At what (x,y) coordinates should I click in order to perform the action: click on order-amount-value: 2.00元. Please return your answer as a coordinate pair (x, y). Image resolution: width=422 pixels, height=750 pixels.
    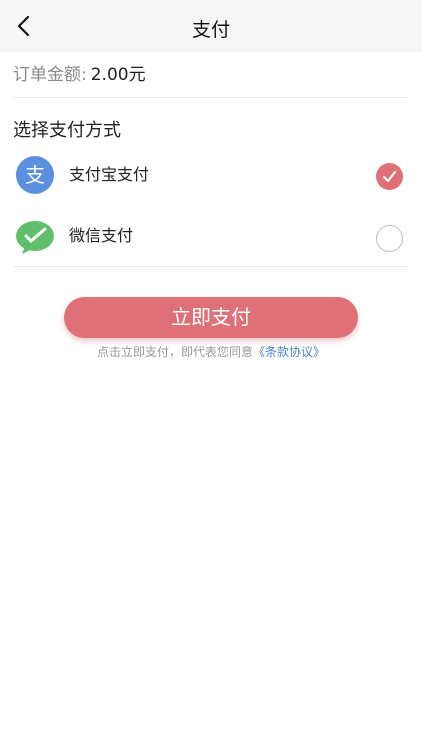
    Looking at the image, I should click on (118, 75).